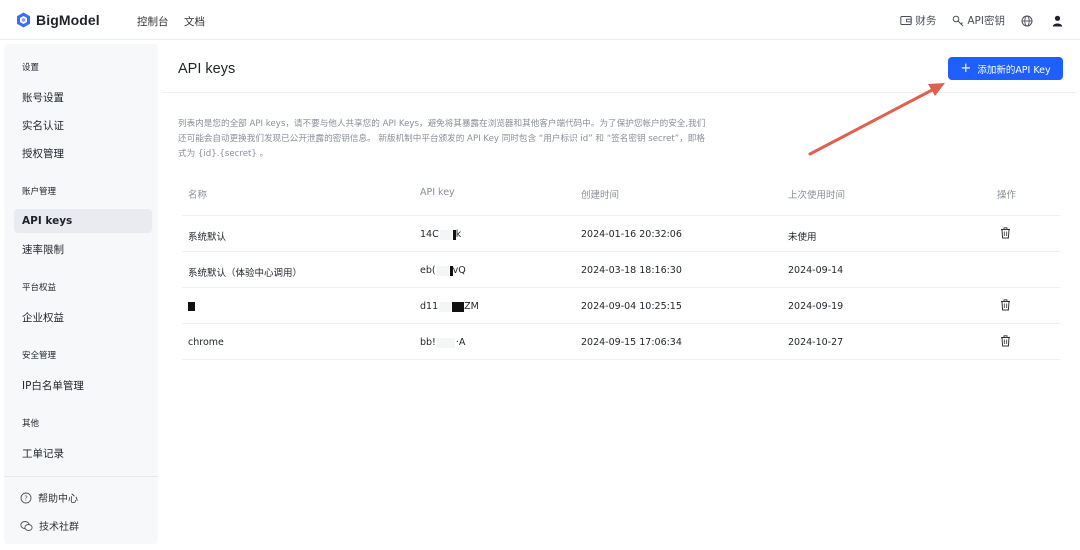 The width and height of the screenshot is (1080, 550). What do you see at coordinates (198, 195) in the screenshot?
I see `column-name: 名称` at bounding box center [198, 195].